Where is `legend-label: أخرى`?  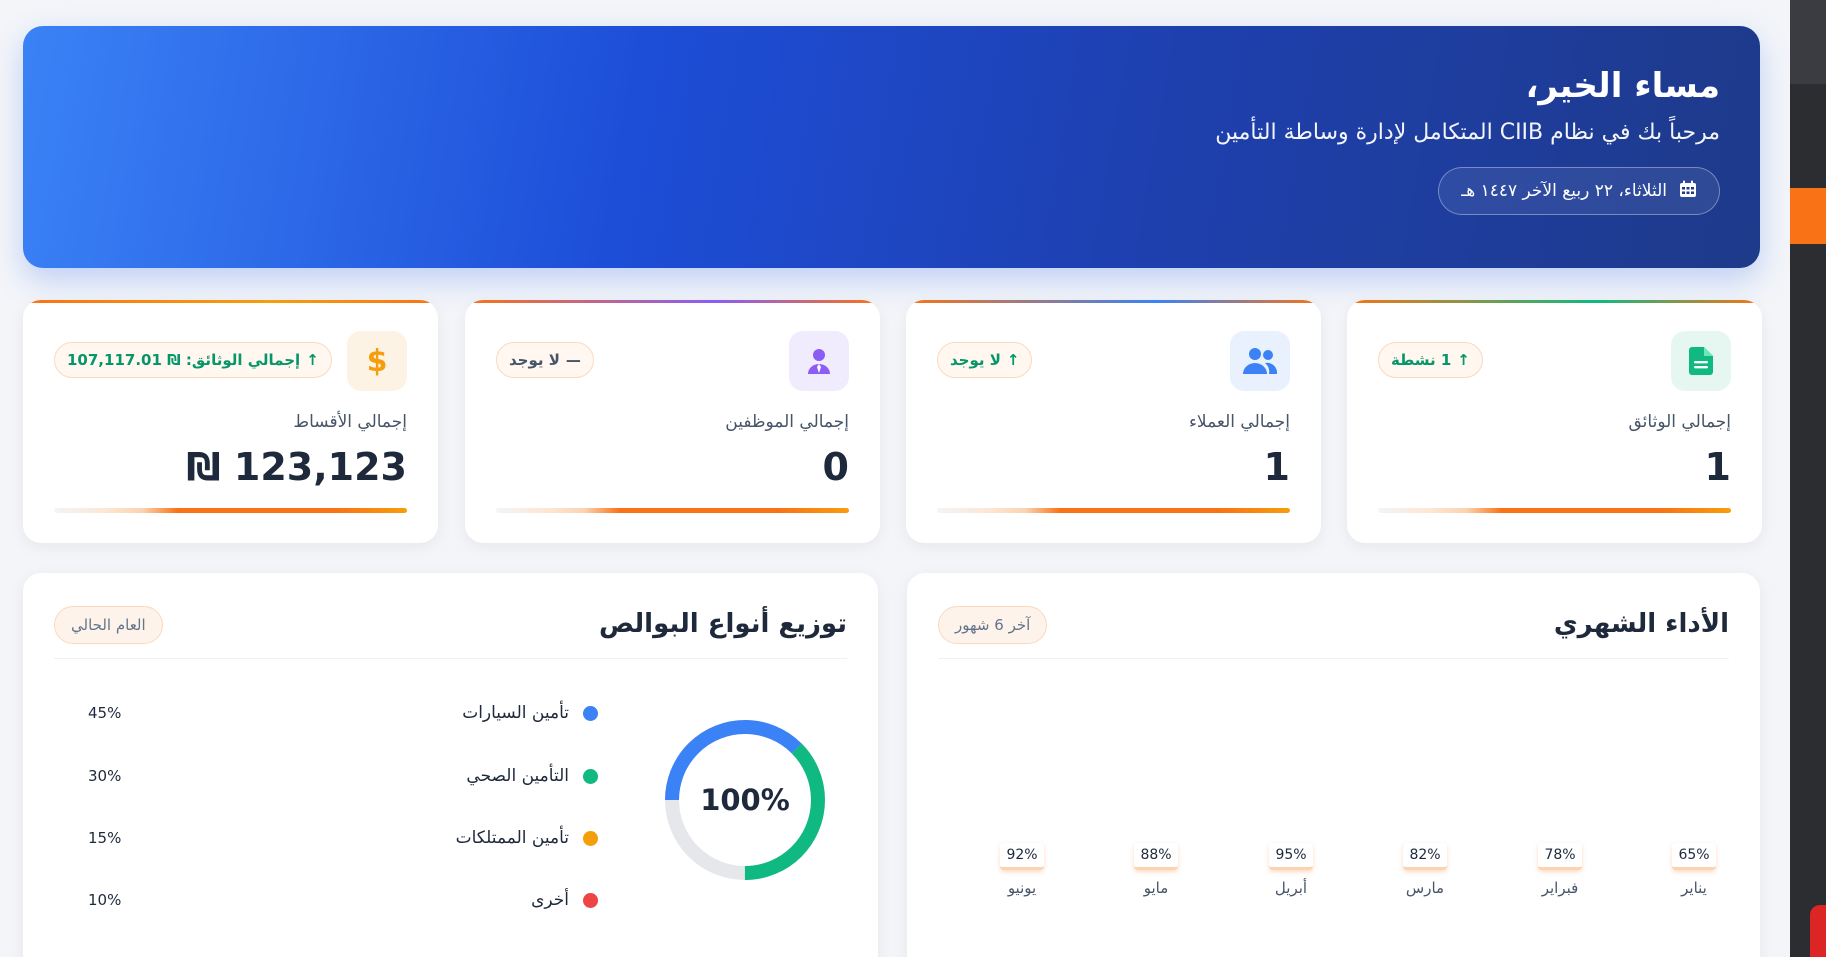
legend-label: أخرى is located at coordinates (550, 900).